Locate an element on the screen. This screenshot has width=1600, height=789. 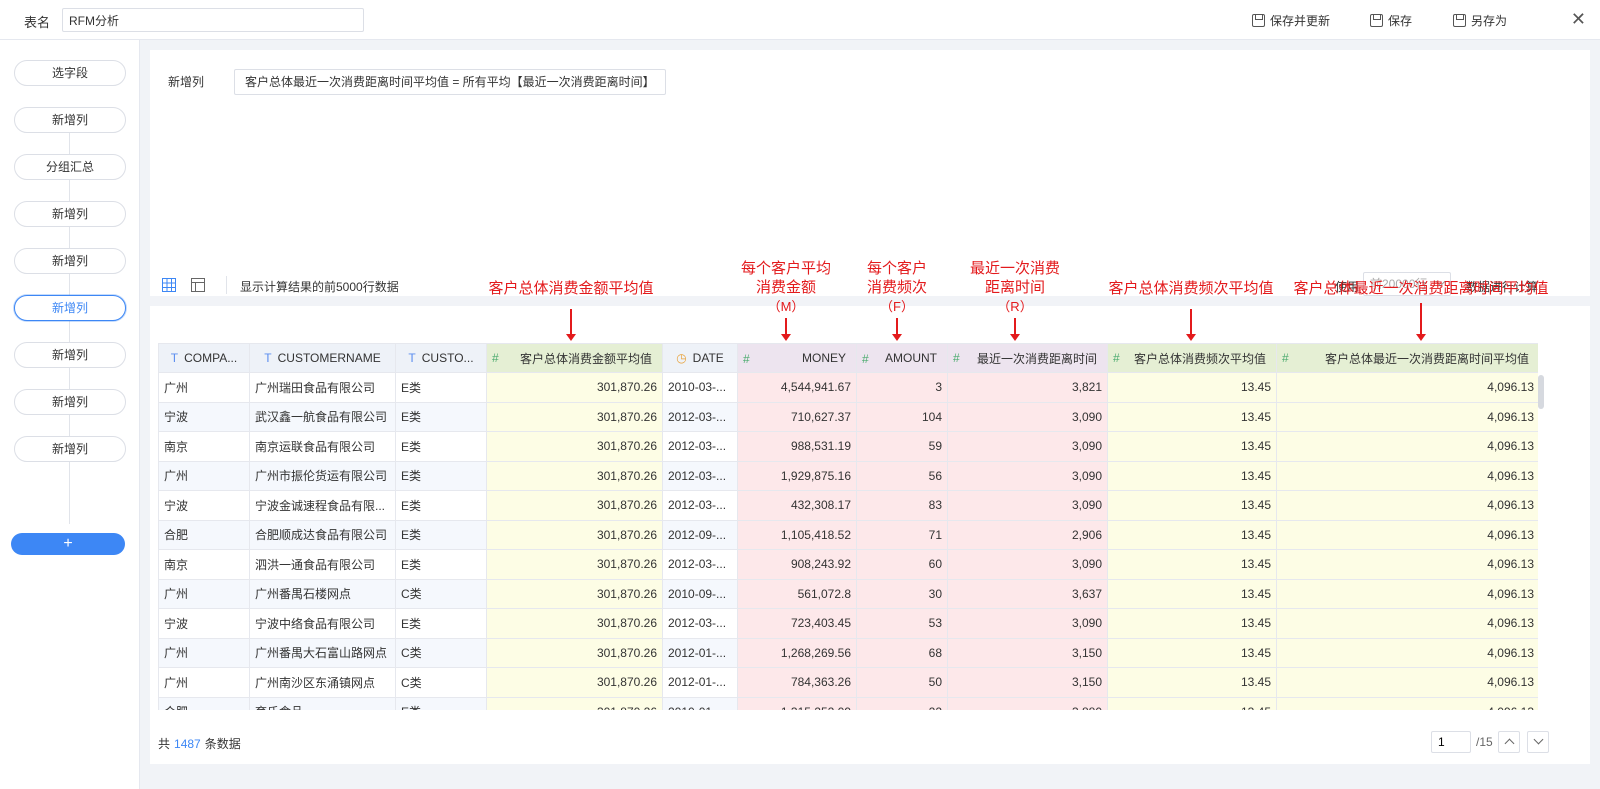
table-name-input is located at coordinates (213, 20).